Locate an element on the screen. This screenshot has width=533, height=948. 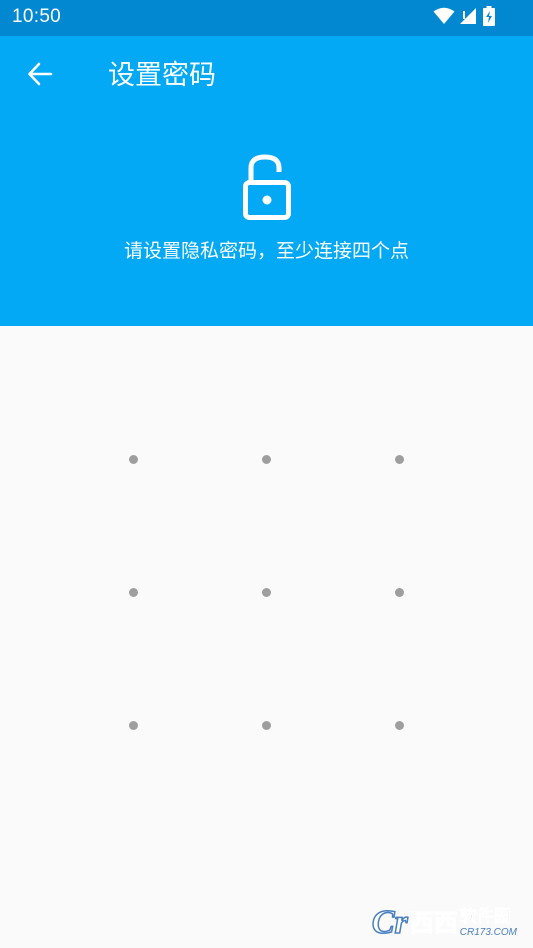
status-time: 10:50 is located at coordinates (37, 16).